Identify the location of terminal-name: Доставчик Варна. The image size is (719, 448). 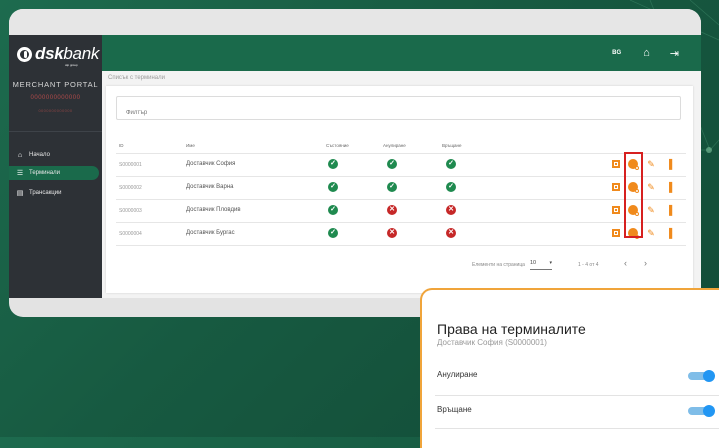
(210, 187).